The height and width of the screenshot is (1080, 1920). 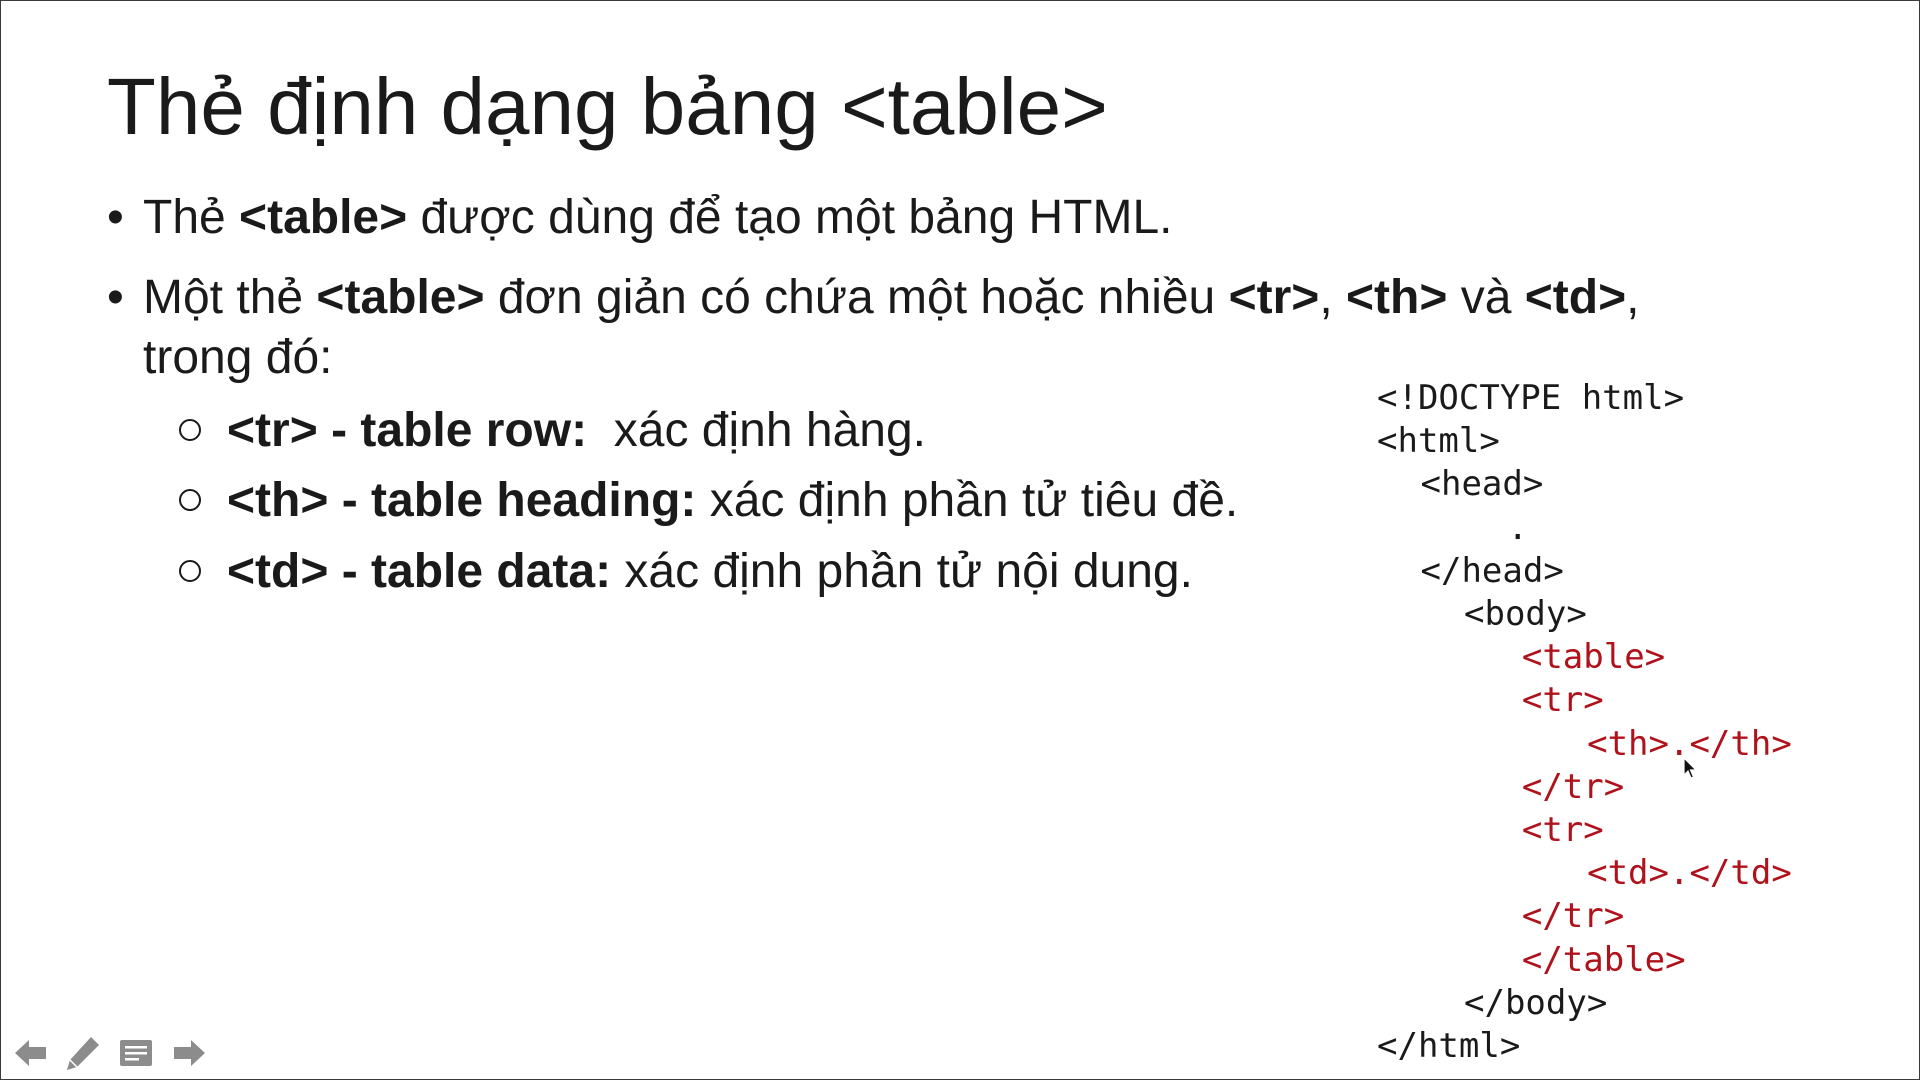 I want to click on bullet-text-part-bold: <tr>, so click(x=1274, y=297).